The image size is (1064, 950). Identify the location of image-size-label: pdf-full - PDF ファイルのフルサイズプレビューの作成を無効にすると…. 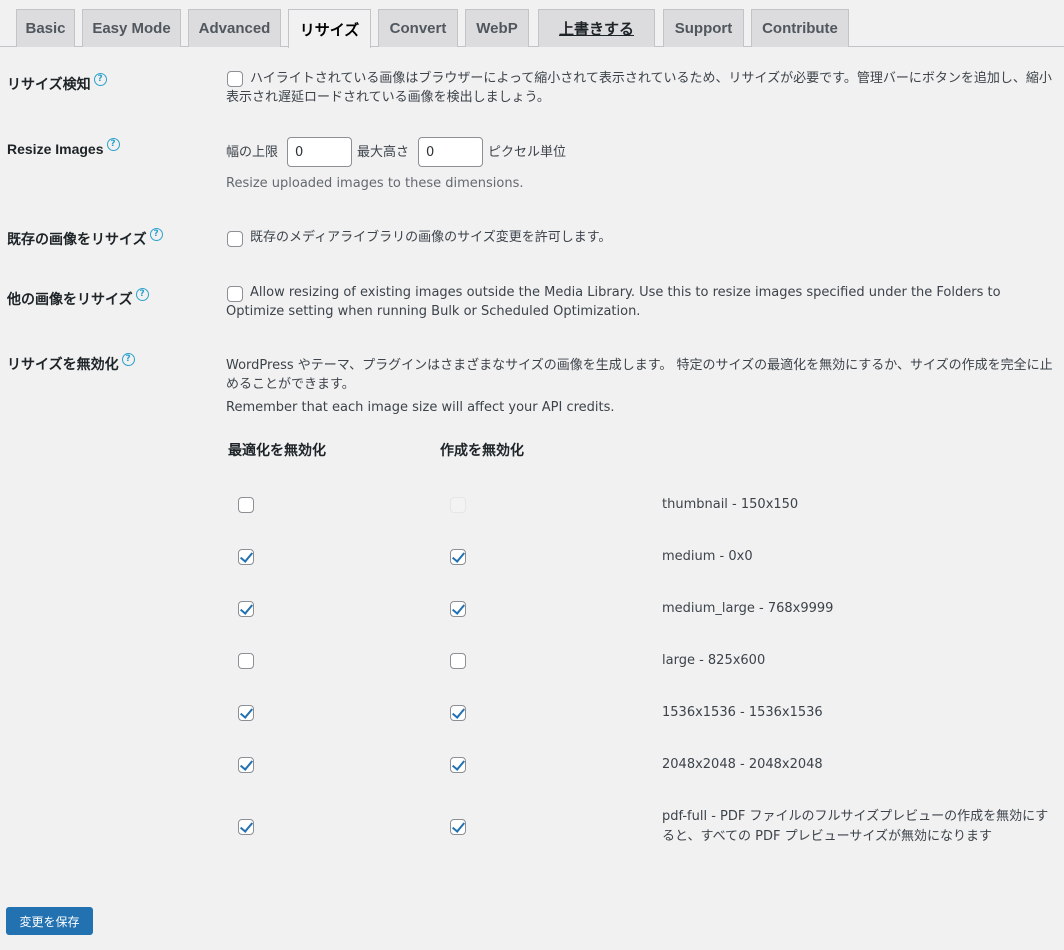
(855, 826).